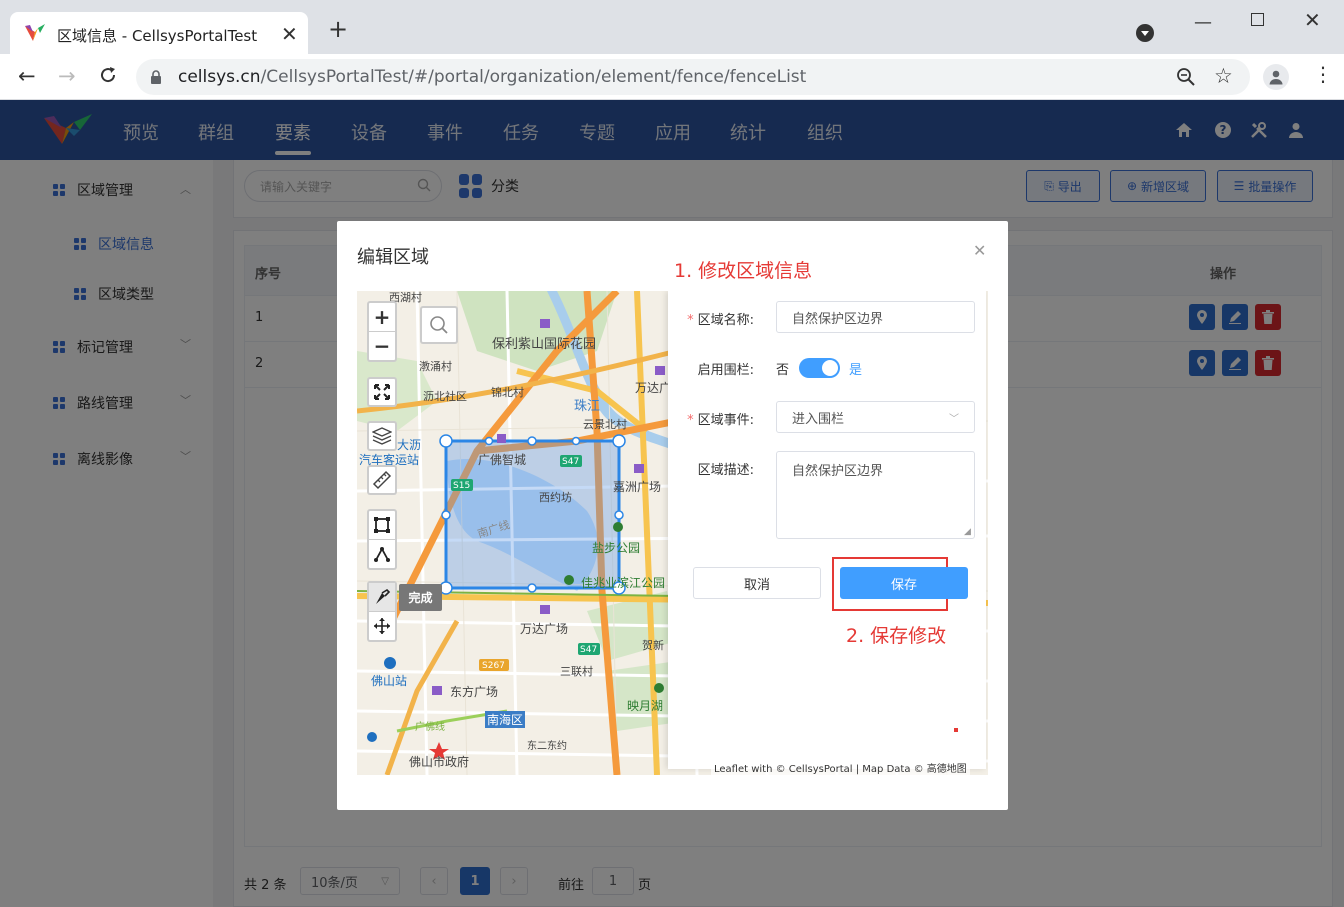 The width and height of the screenshot is (1344, 907). I want to click on move-button, so click(382, 626).